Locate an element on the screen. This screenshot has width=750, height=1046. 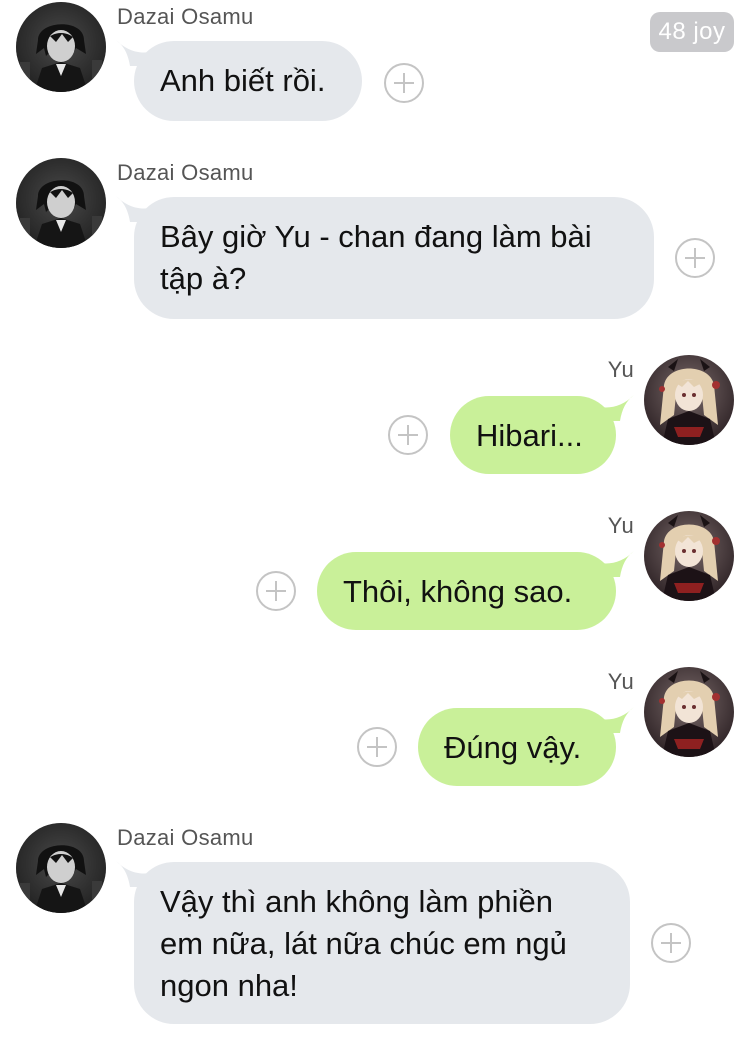
message-bubble: Anh biết rồi. is located at coordinates (248, 81).